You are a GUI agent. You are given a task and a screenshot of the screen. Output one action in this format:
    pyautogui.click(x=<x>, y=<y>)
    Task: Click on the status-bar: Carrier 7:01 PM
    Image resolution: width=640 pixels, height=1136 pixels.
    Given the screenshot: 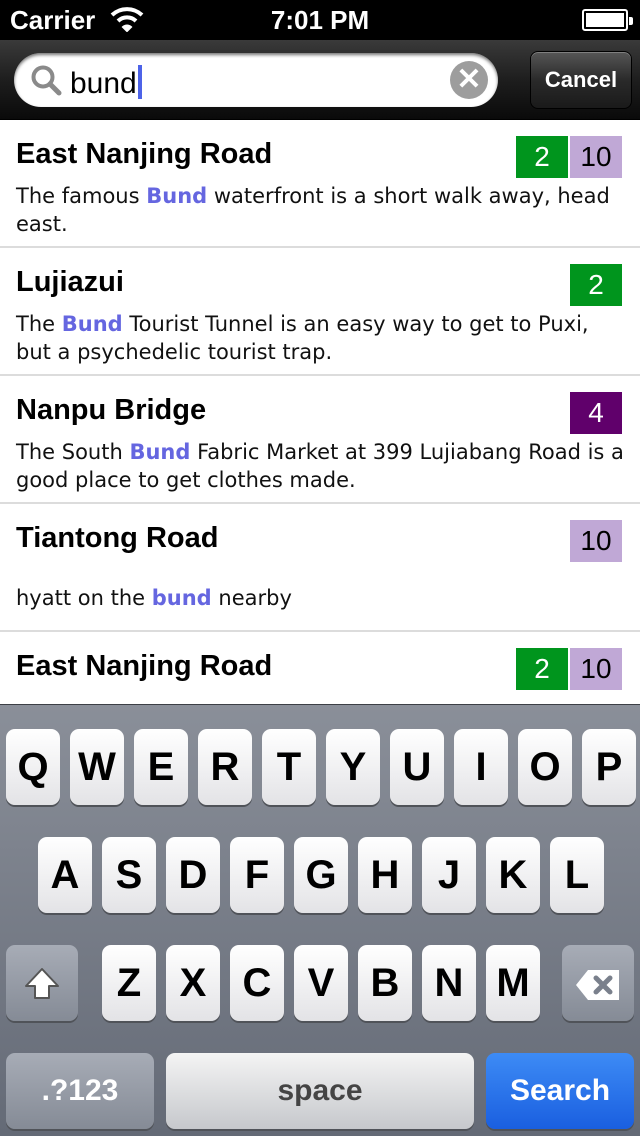 What is the action you would take?
    pyautogui.click(x=320, y=20)
    